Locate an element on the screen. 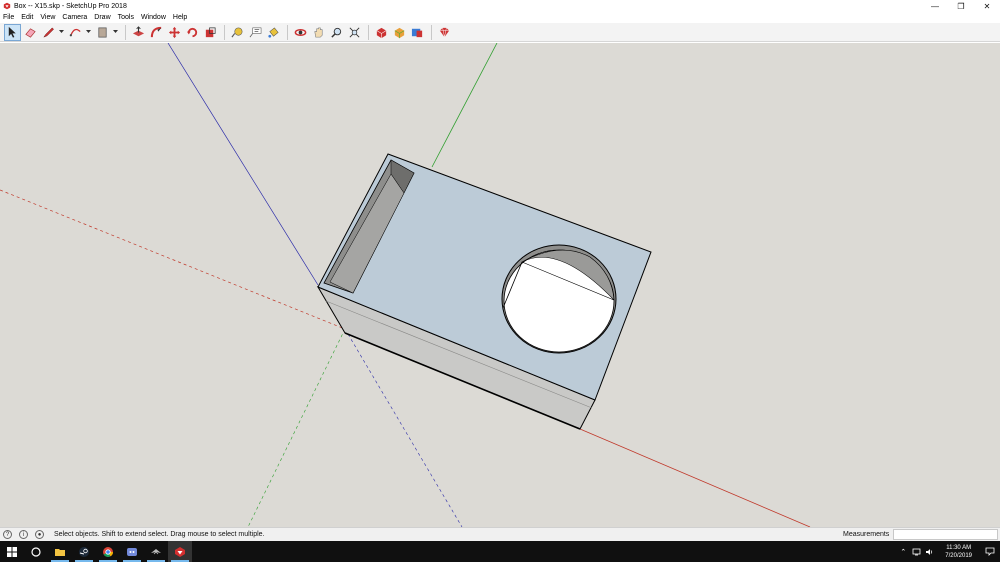 The width and height of the screenshot is (1000, 562). arc-tool-dropdown is located at coordinates (88, 32).